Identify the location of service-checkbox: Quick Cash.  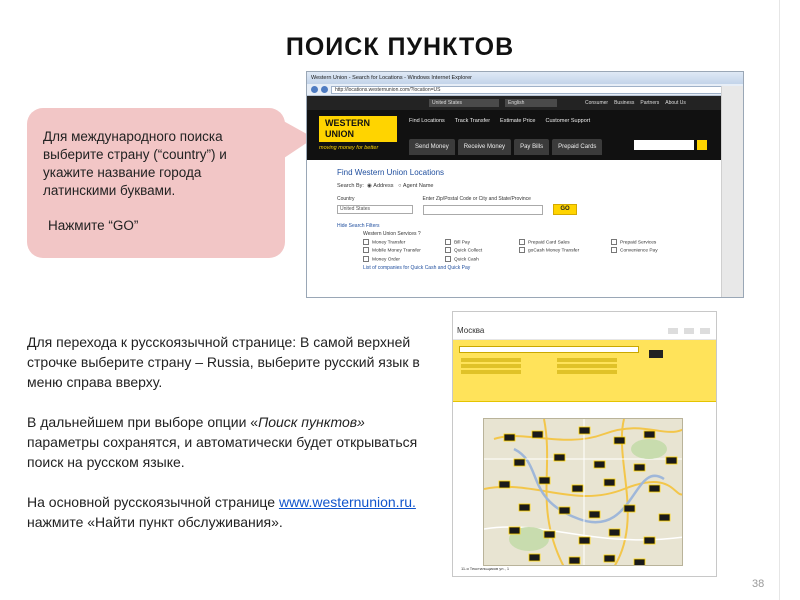
(482, 259).